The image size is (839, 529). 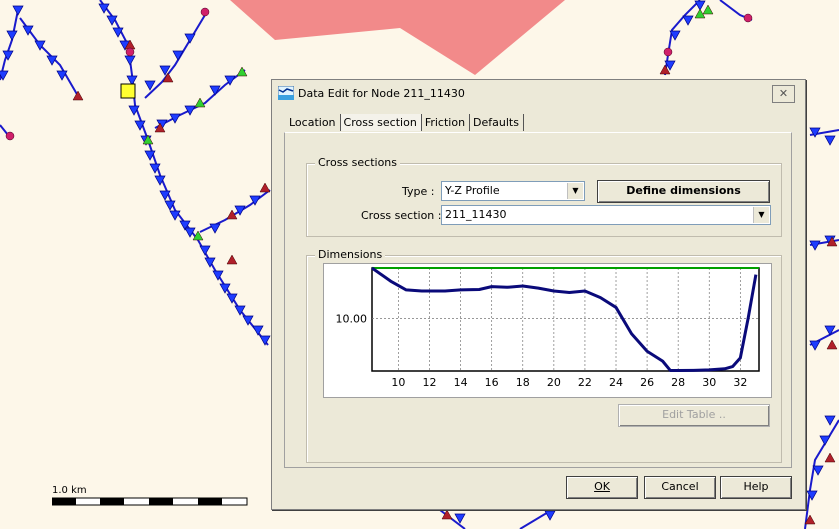 I want to click on type-select: Y-Z Profile ▼, so click(x=513, y=191).